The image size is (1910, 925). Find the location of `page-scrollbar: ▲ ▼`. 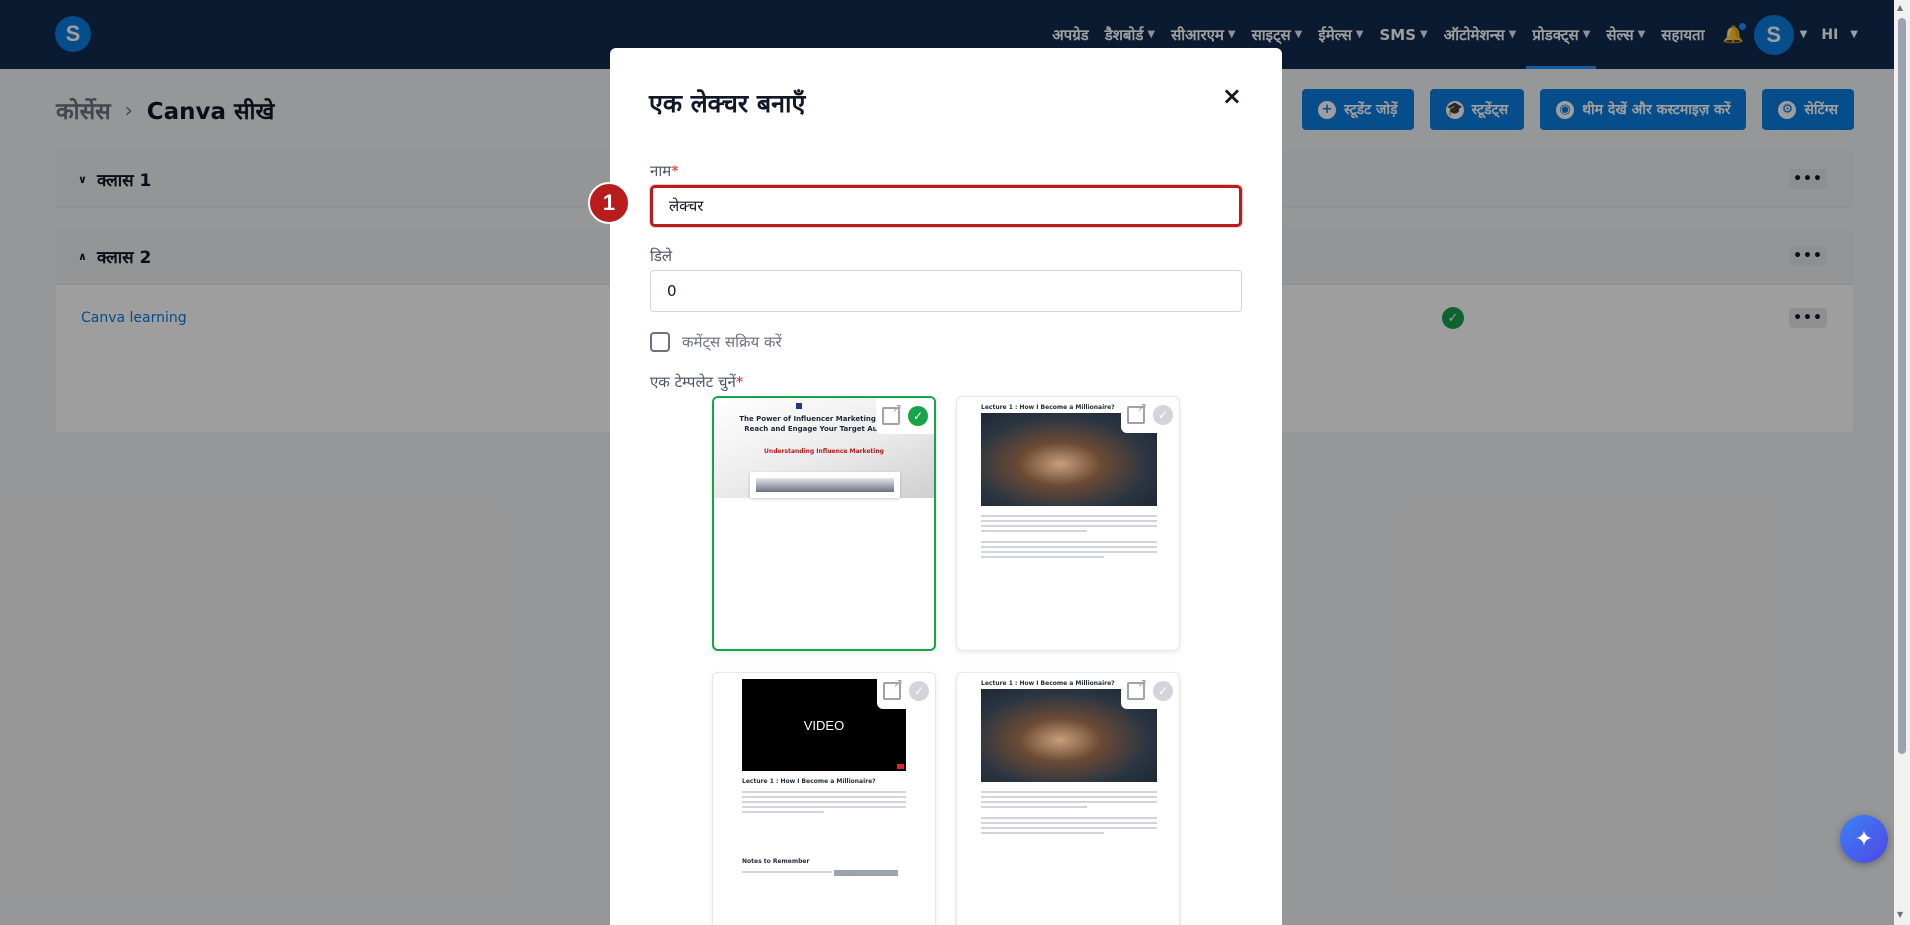

page-scrollbar: ▲ ▼ is located at coordinates (1902, 462).